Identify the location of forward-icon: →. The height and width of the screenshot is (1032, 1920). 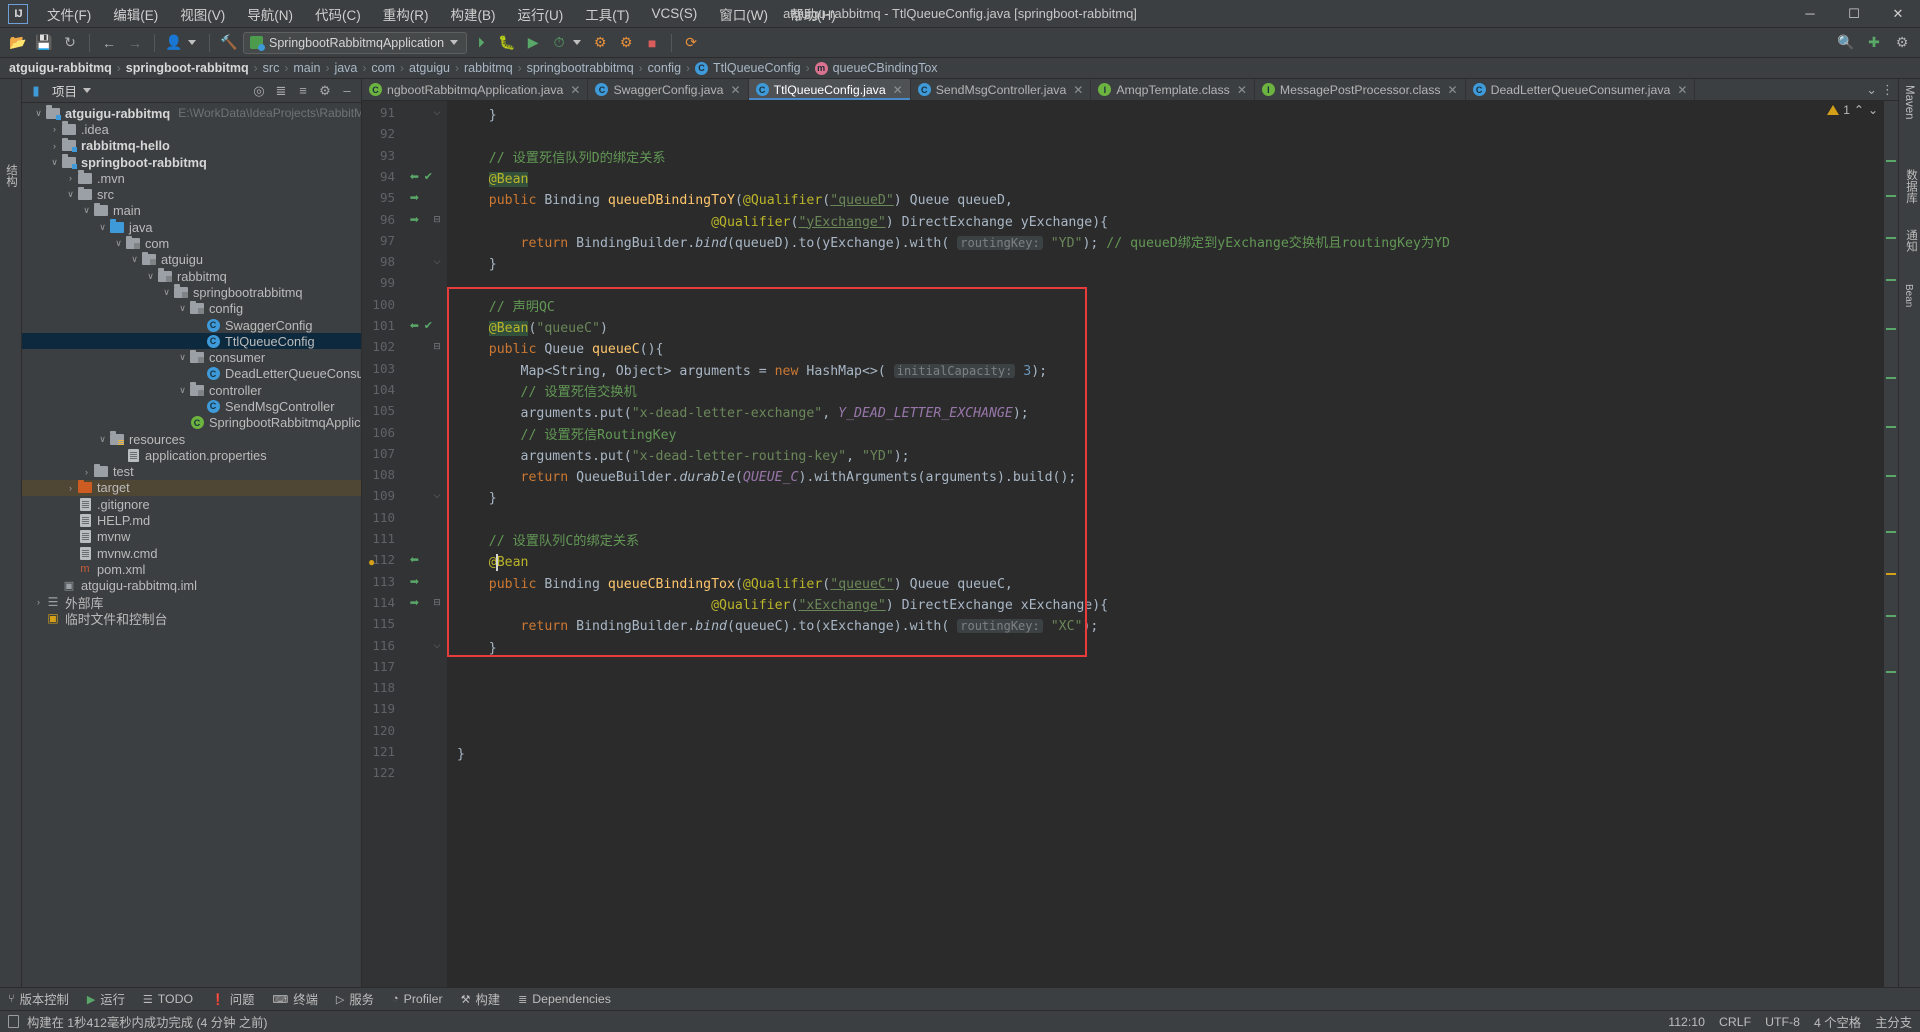
(135, 43).